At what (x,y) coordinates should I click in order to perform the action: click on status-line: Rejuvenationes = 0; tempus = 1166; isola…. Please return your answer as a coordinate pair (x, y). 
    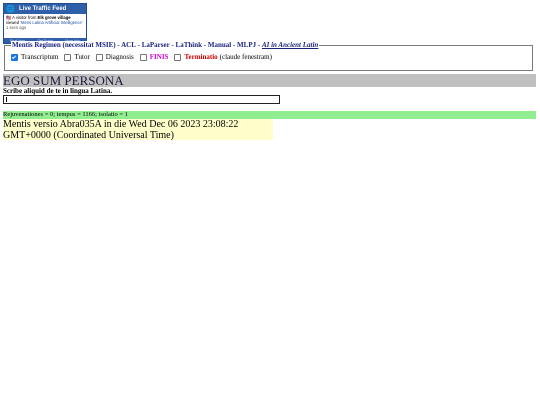
    Looking at the image, I should click on (269, 115).